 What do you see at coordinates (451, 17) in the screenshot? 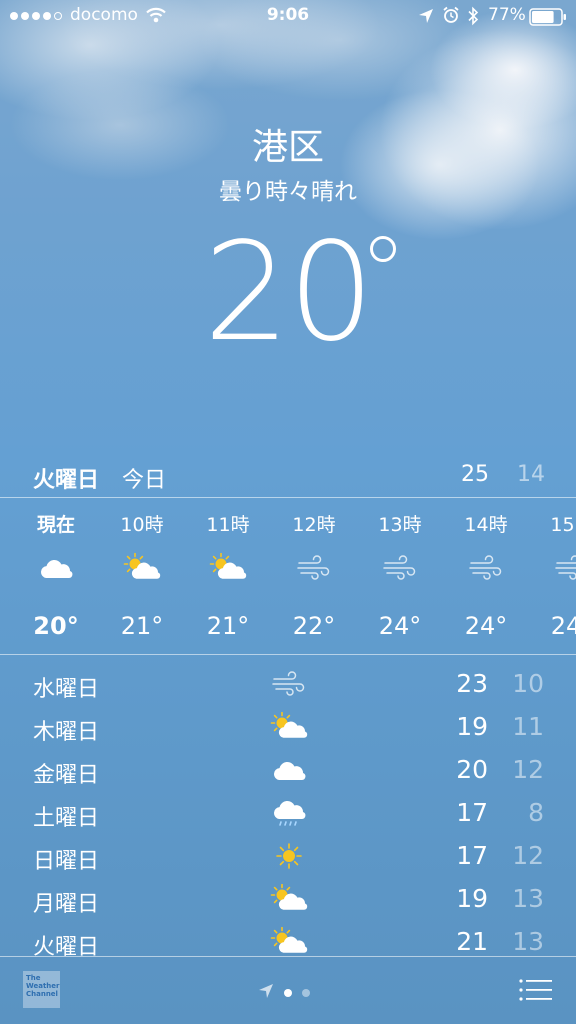
I see `alarm-clock-icon` at bounding box center [451, 17].